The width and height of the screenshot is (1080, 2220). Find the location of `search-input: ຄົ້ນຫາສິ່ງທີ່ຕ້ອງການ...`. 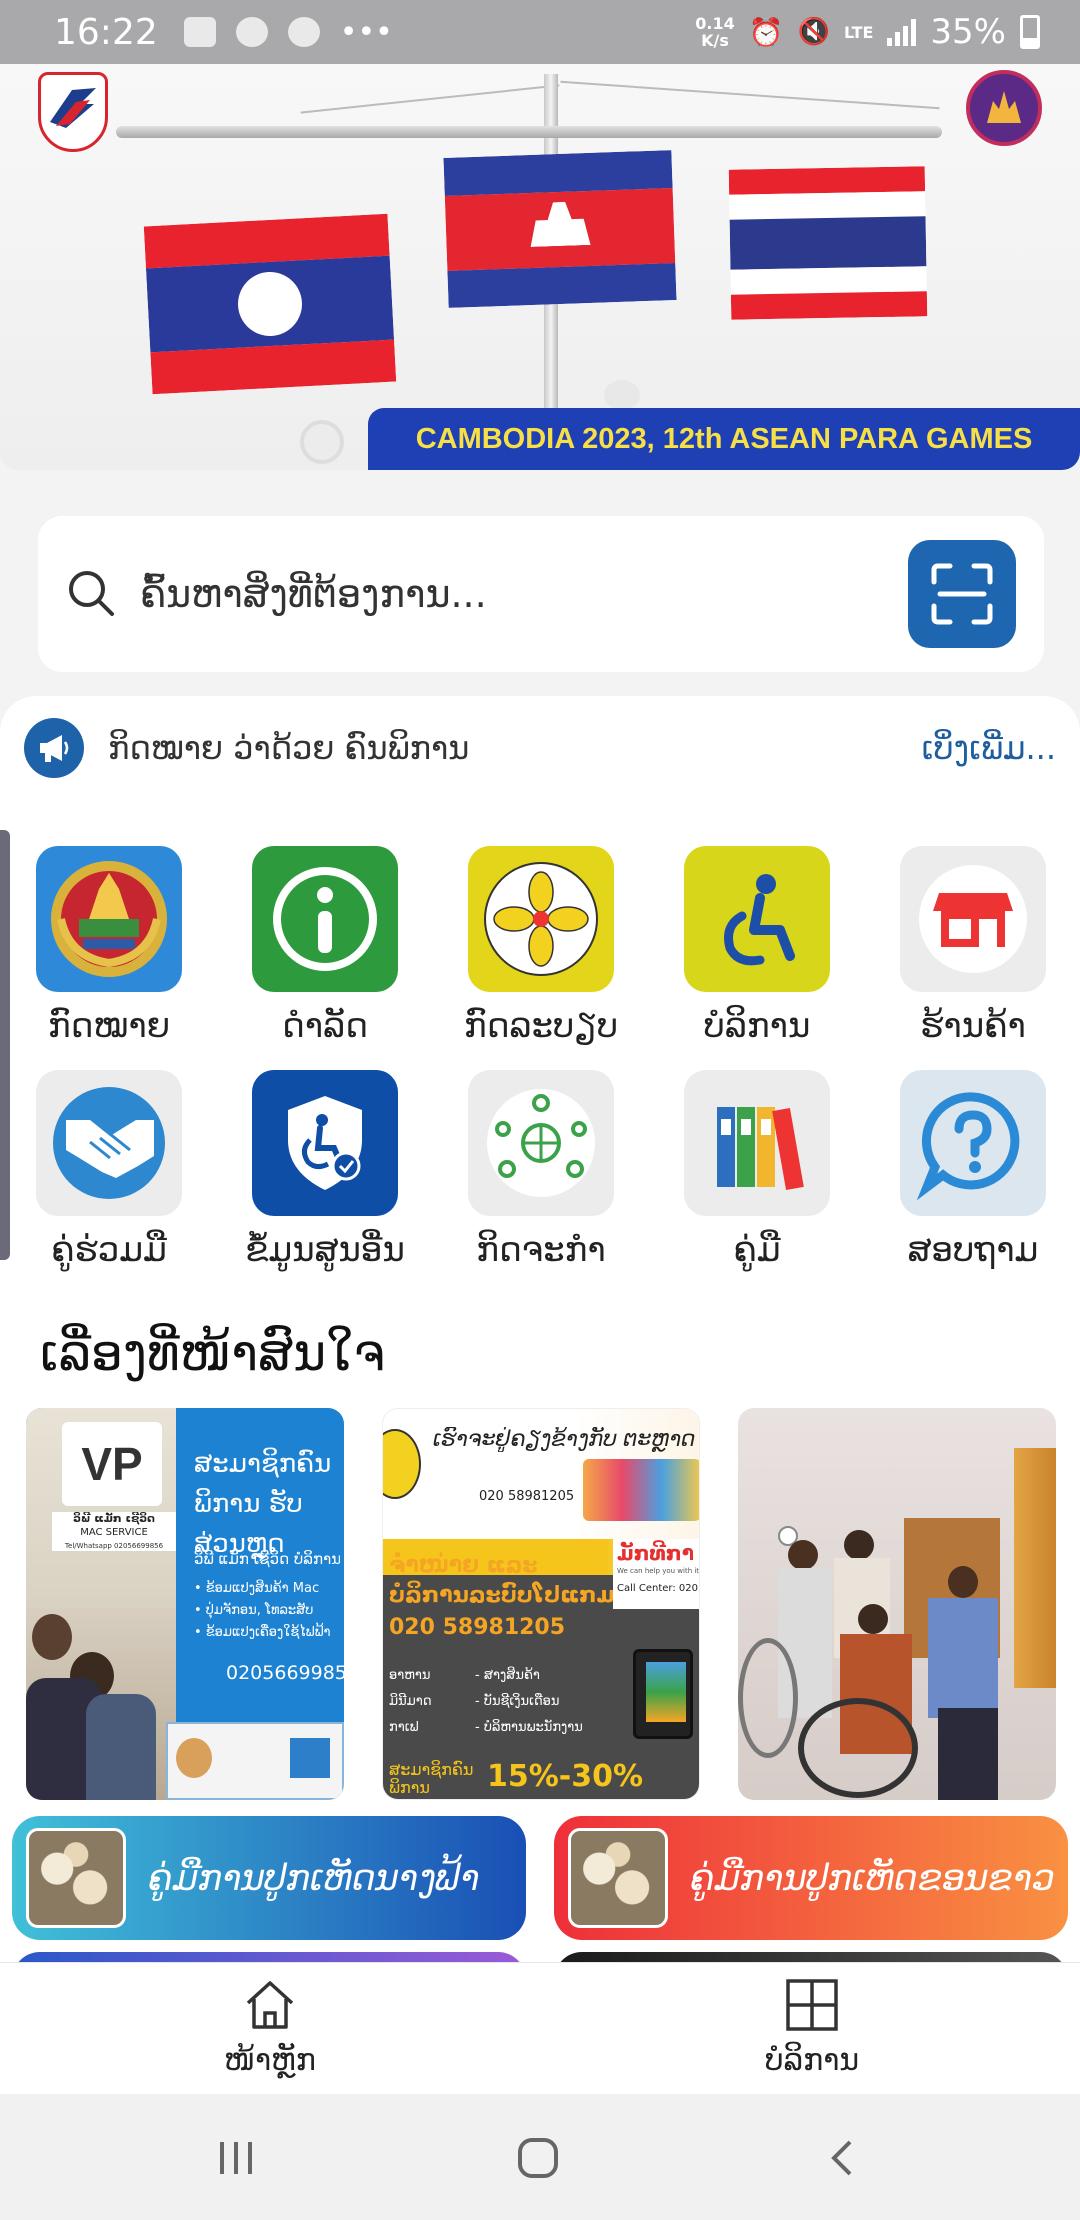

search-input: ຄົ້ນຫາສິ່ງທີ່ຕ້ອງການ... is located at coordinates (524, 594).